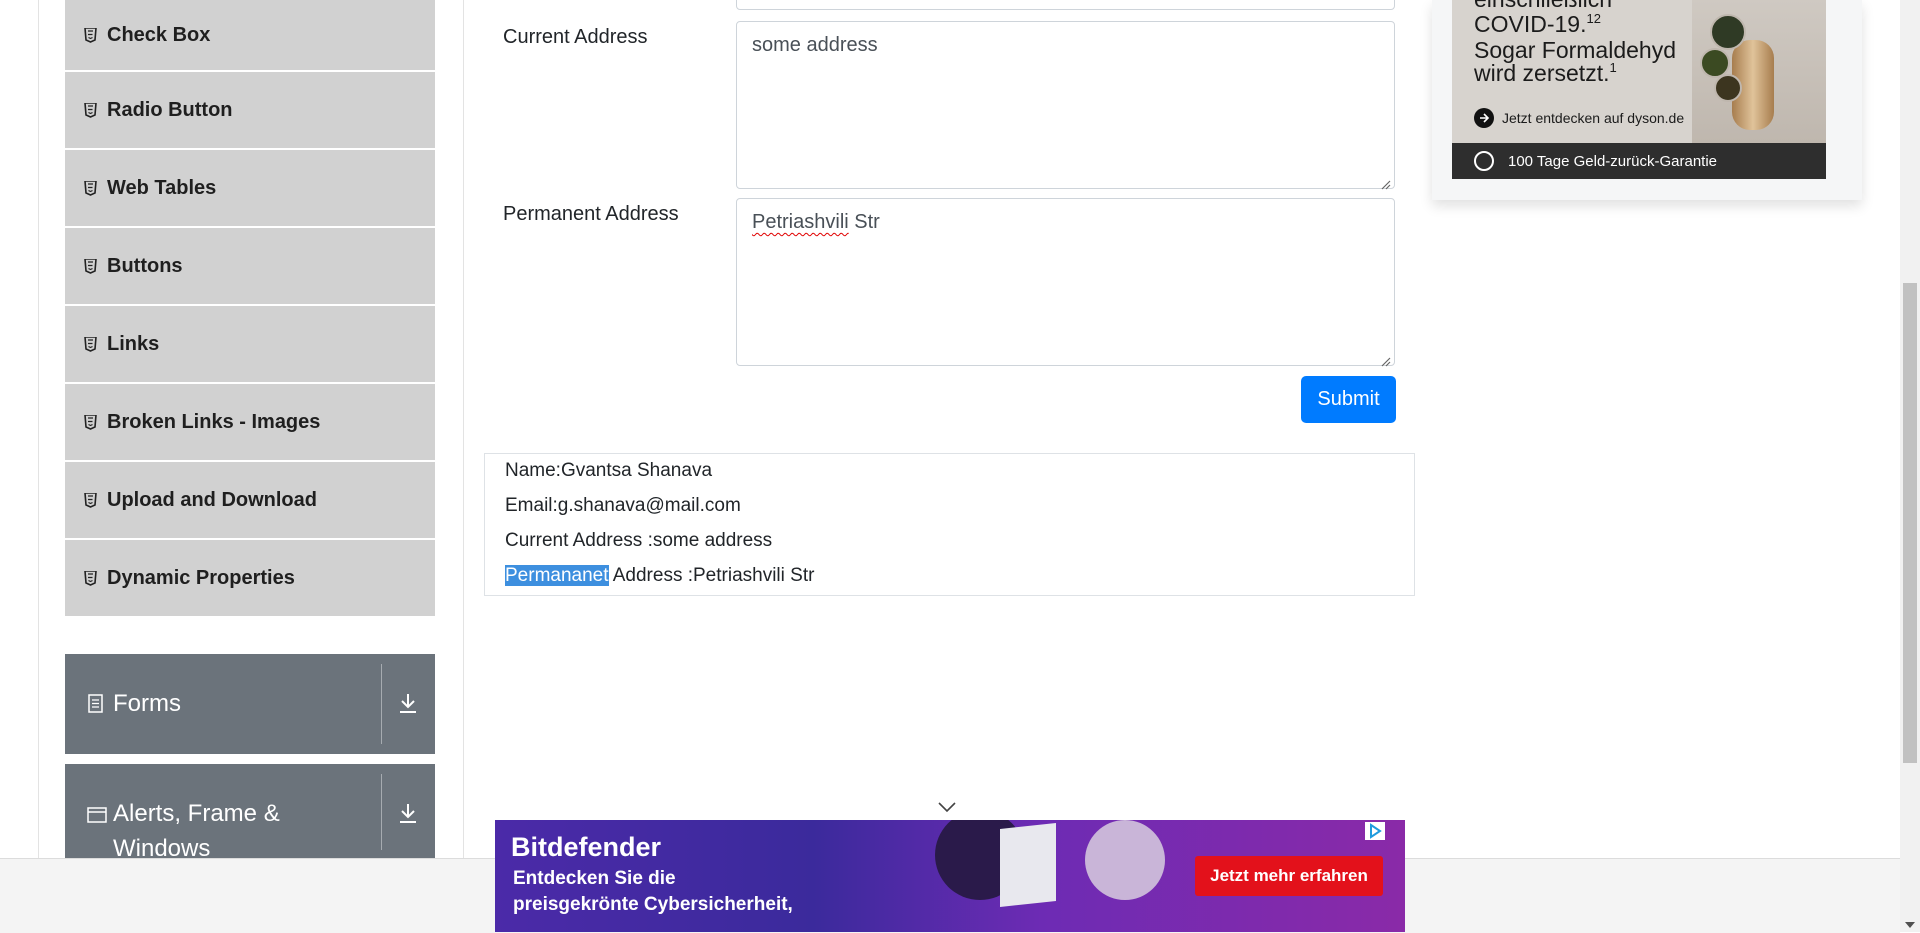  I want to click on ad-product-box, so click(1028, 865).